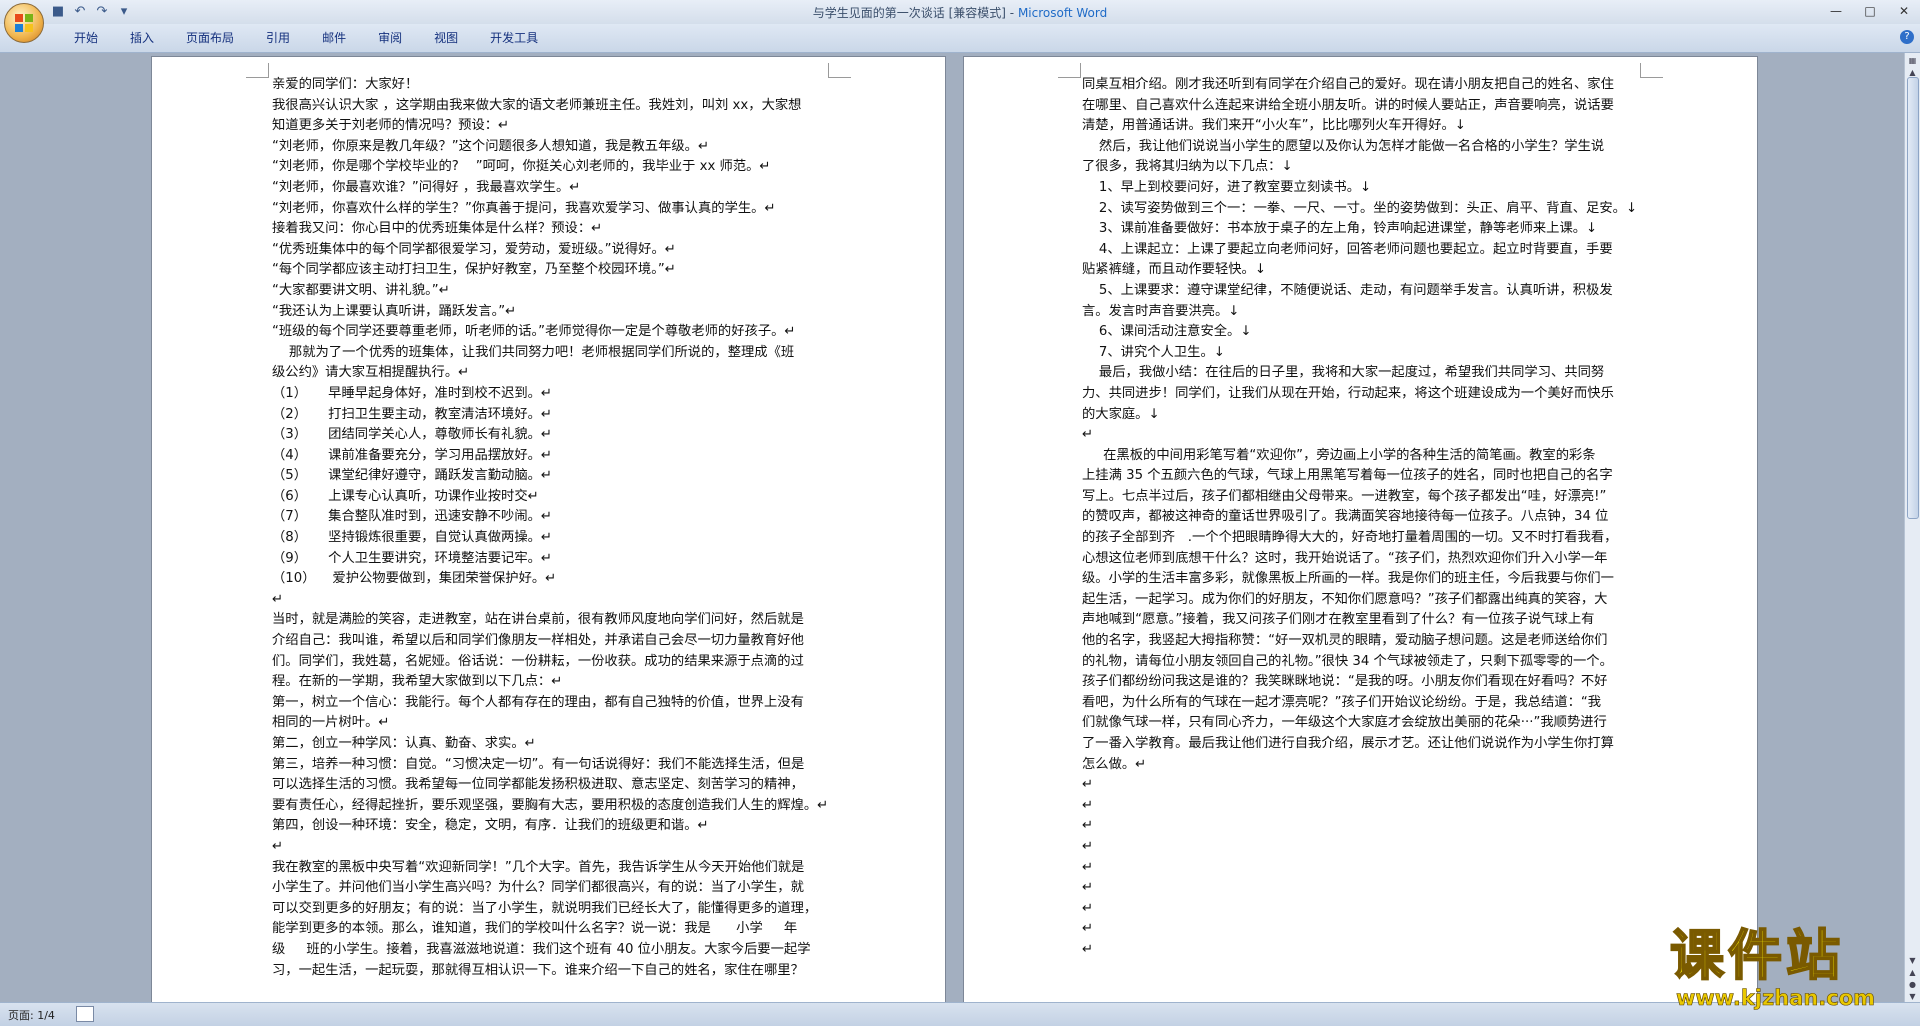 This screenshot has height=1026, width=1920. I want to click on ruler-toggle-icon: ▦, so click(1912, 60).